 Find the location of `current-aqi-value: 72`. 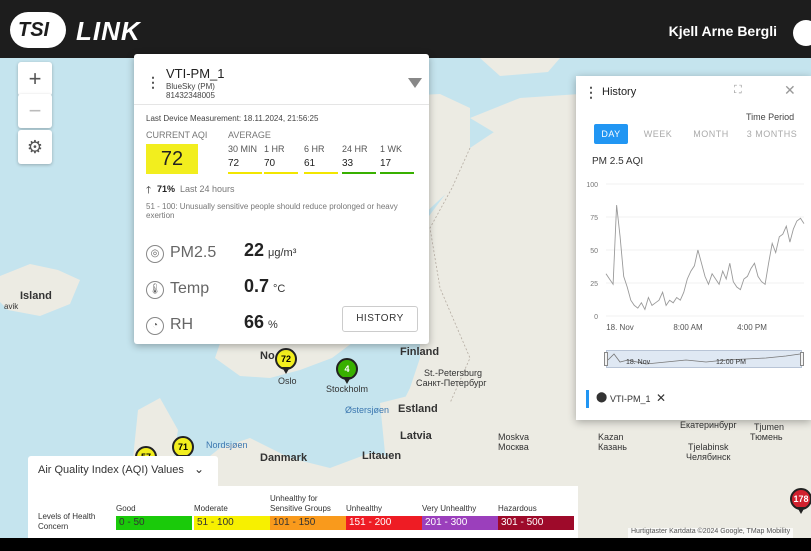

current-aqi-value: 72 is located at coordinates (172, 159).